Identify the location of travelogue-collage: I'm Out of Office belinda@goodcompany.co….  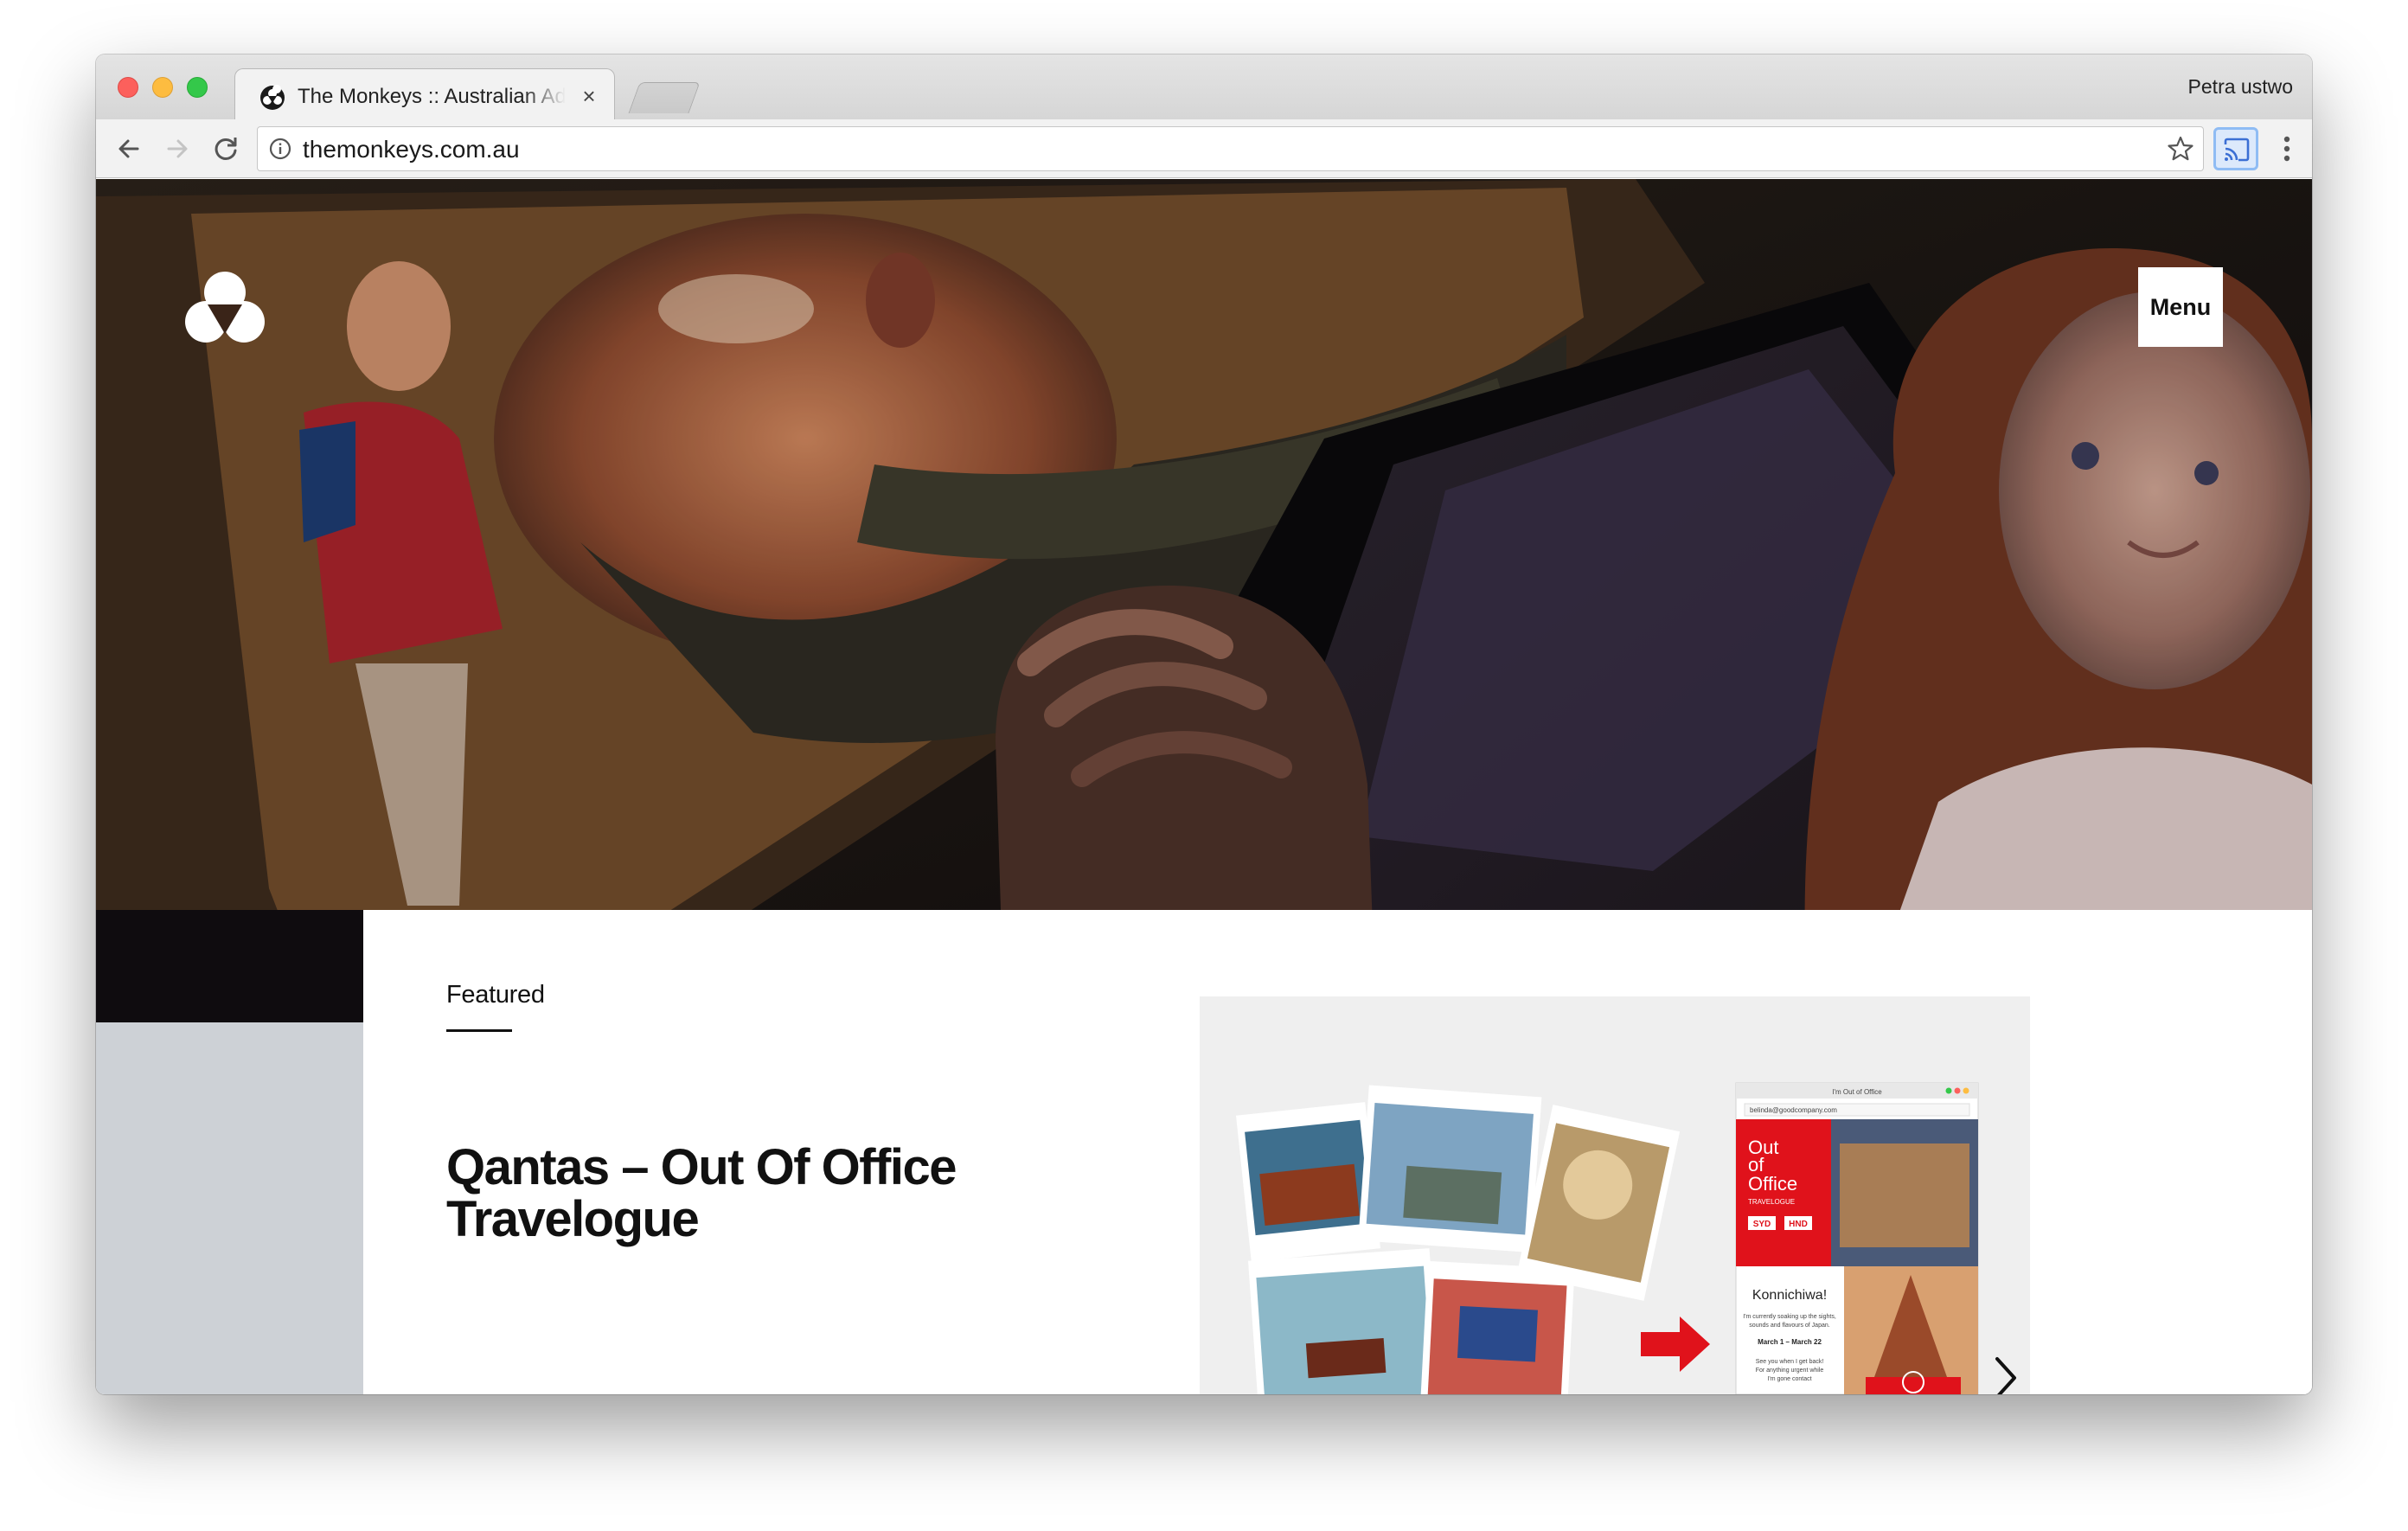
(1607, 1238).